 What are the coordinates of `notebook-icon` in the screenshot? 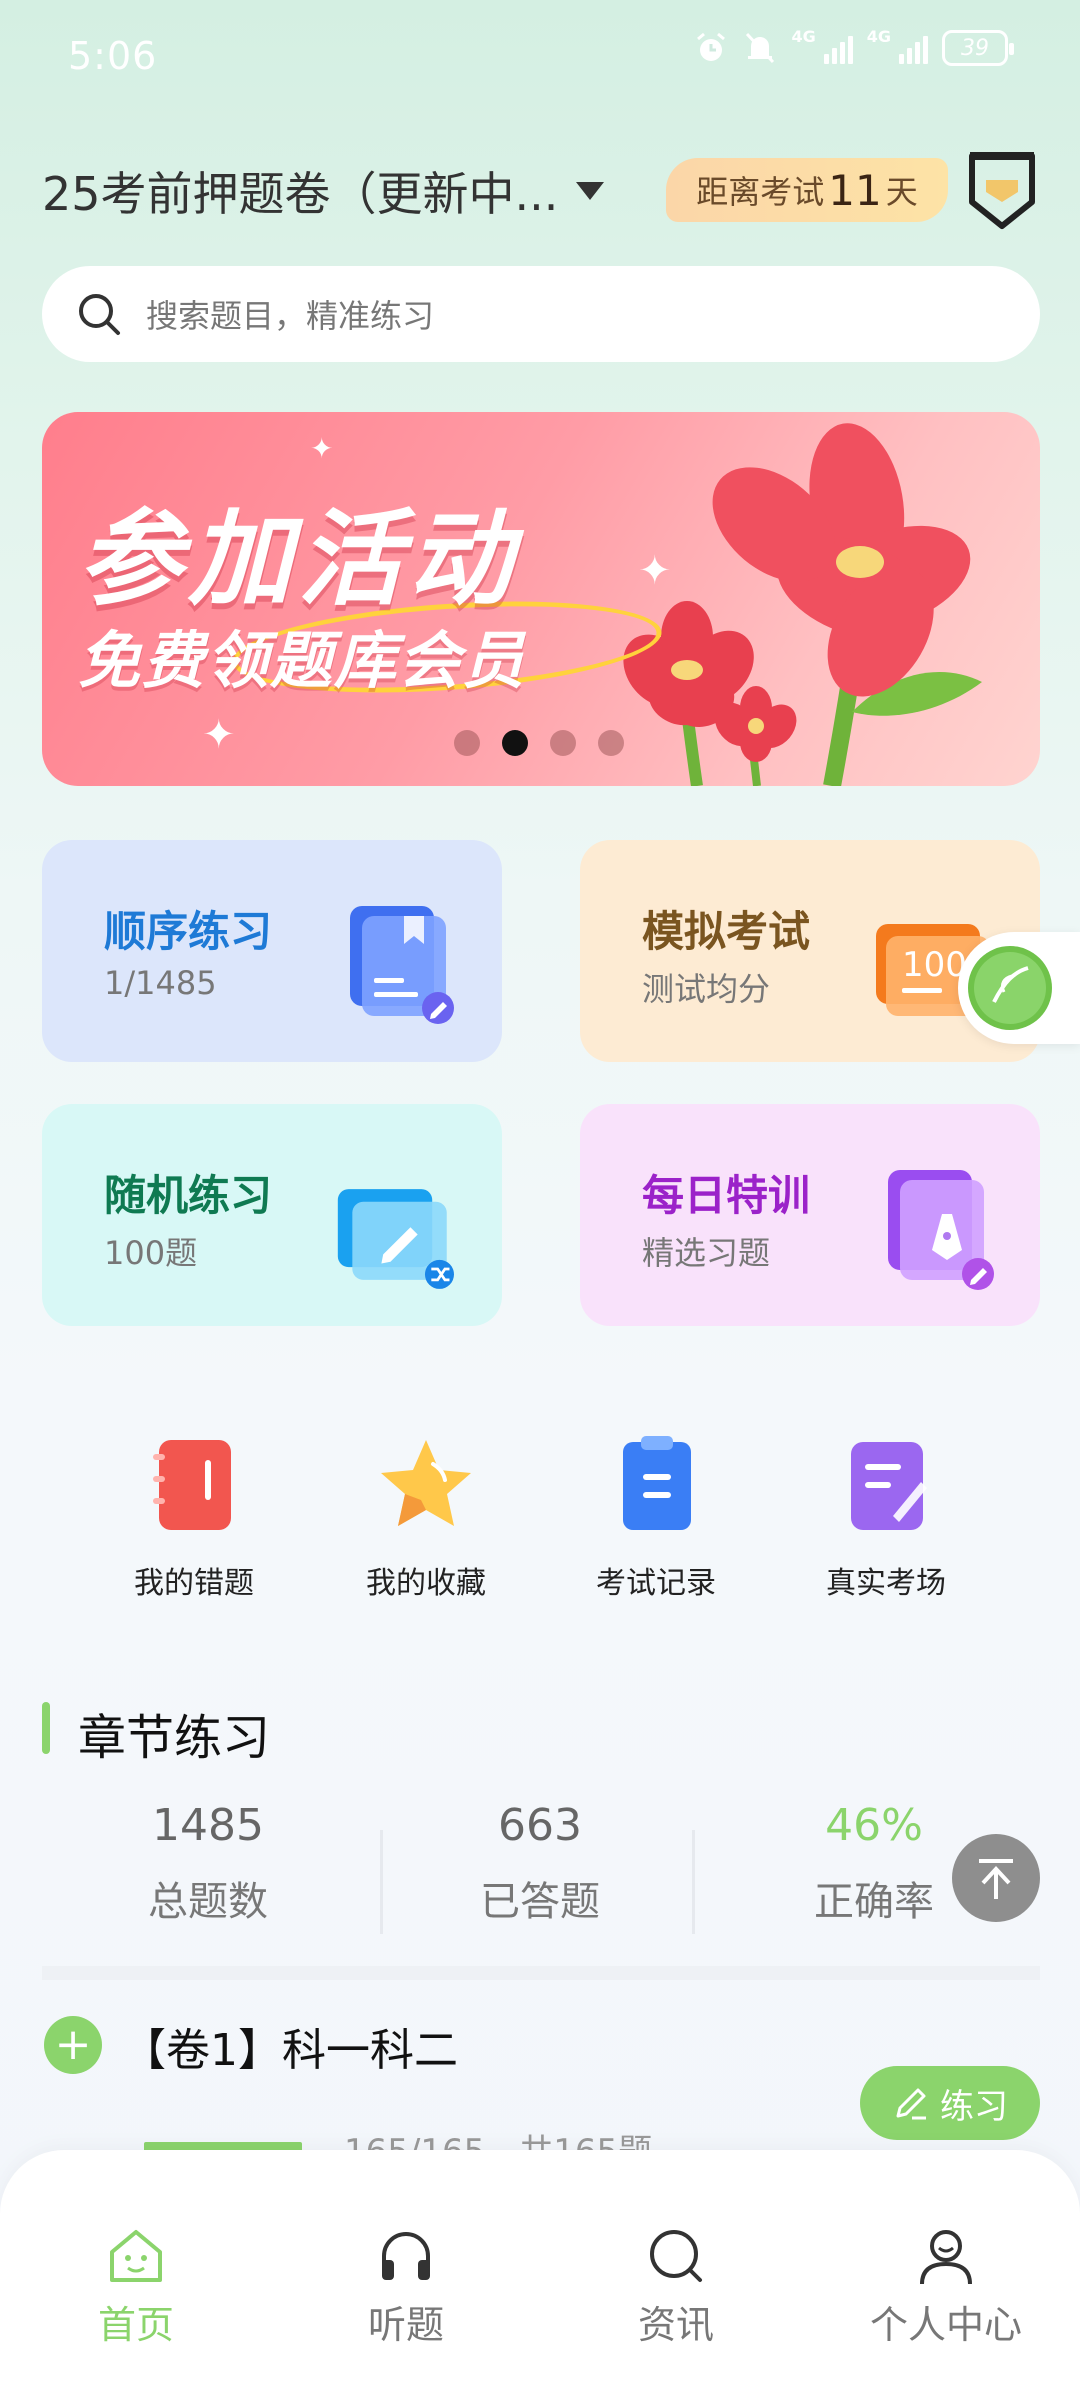 It's located at (192, 1485).